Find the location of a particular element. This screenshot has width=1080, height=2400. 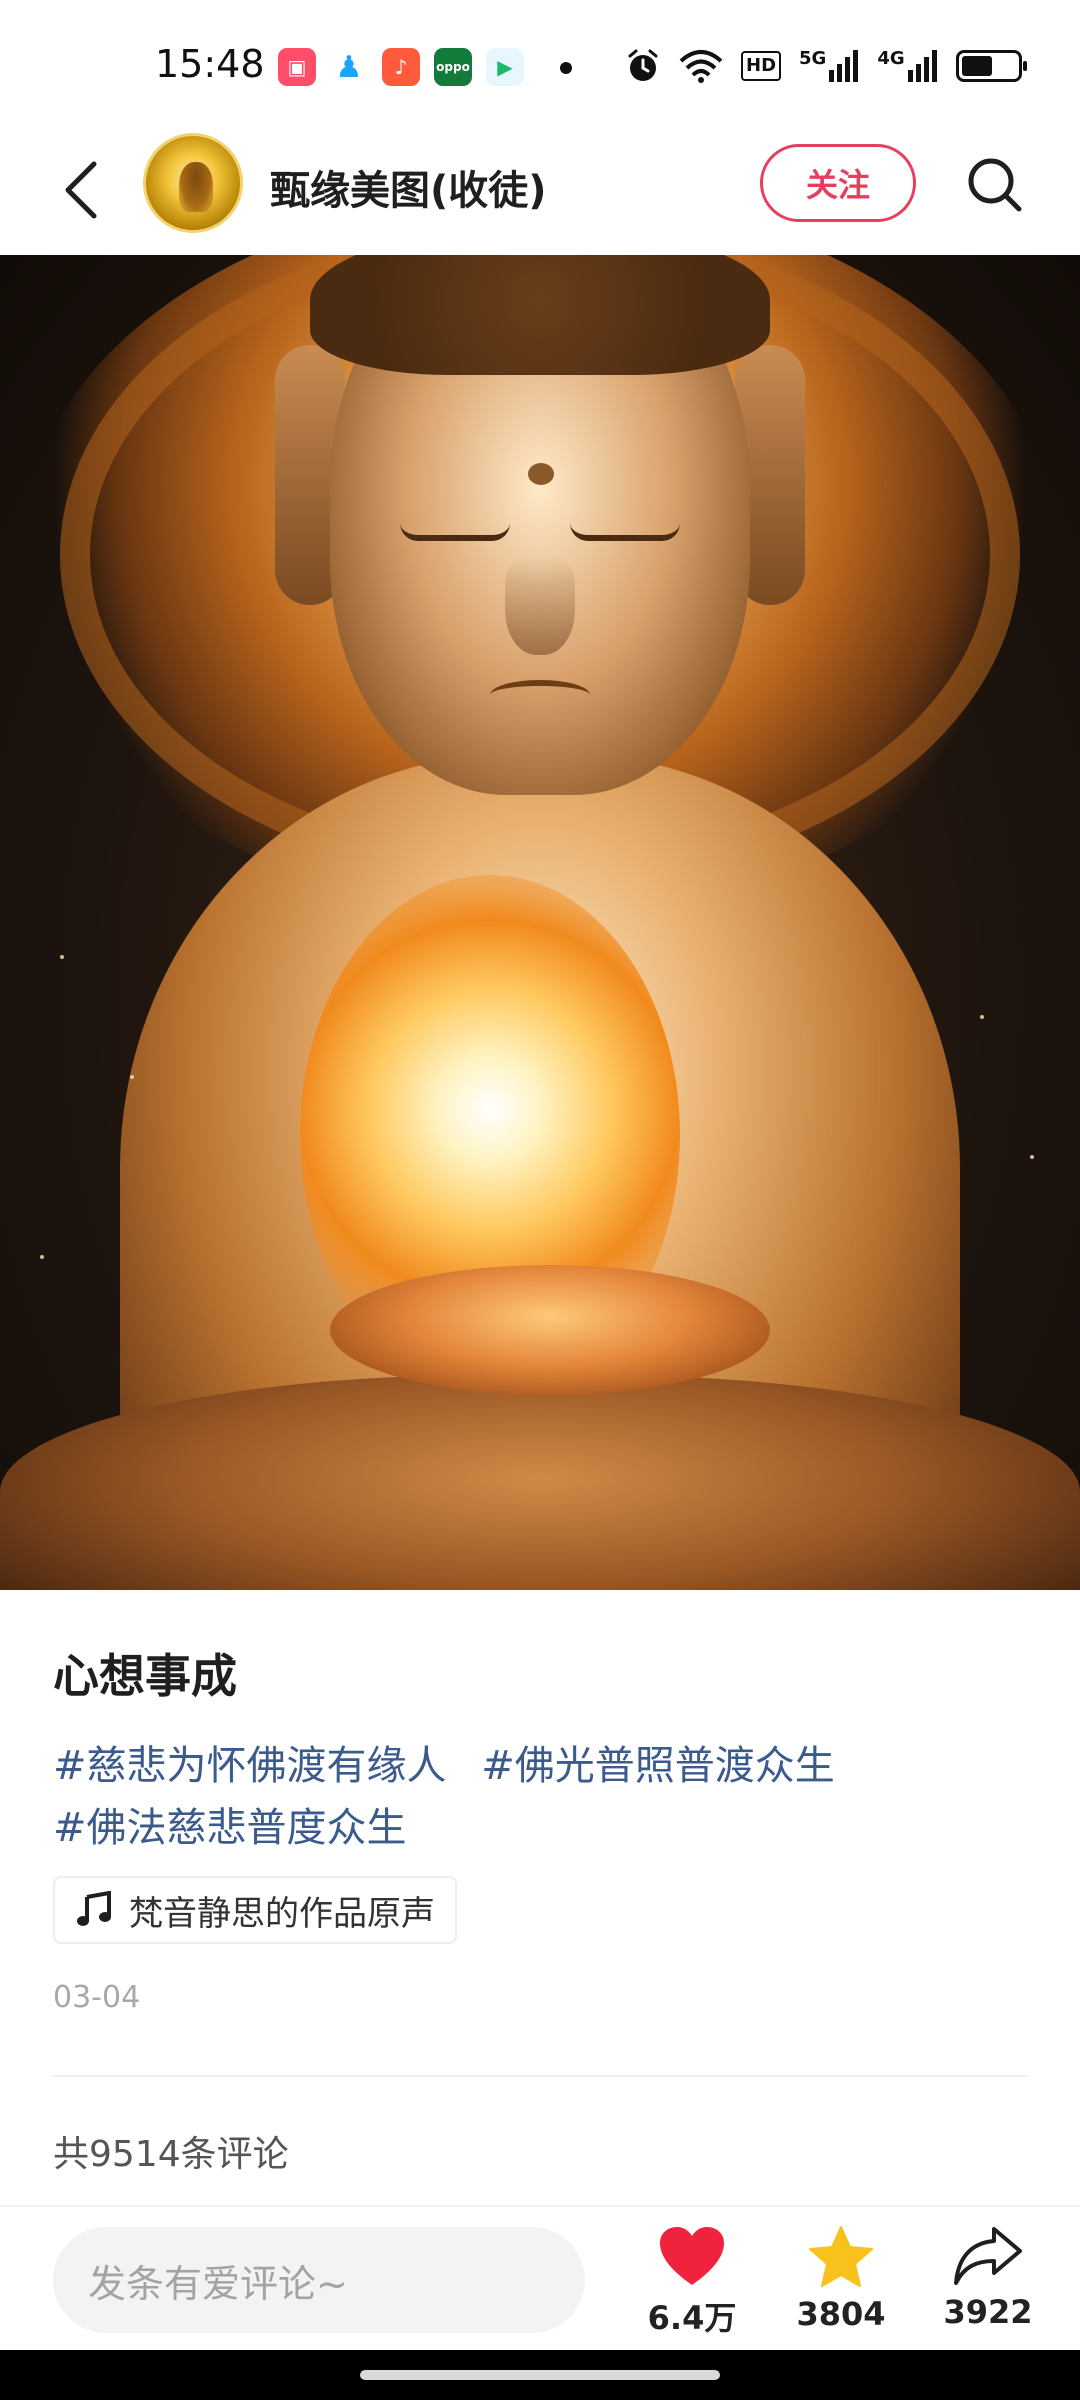

signal-4g: 4G is located at coordinates (907, 66).